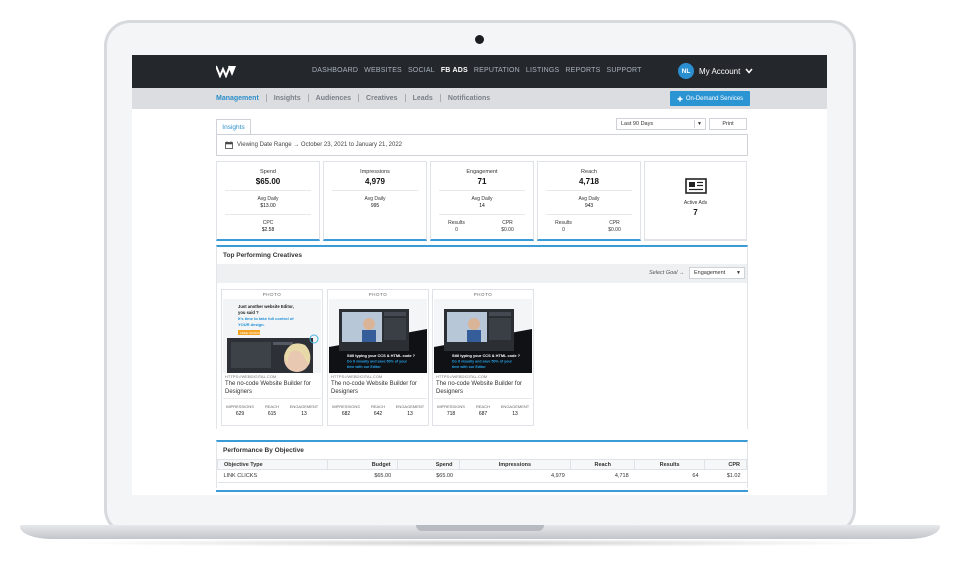 Image resolution: width=960 pixels, height=567 pixels. What do you see at coordinates (454, 70) in the screenshot?
I see `nav-fb-ads: FB ADS` at bounding box center [454, 70].